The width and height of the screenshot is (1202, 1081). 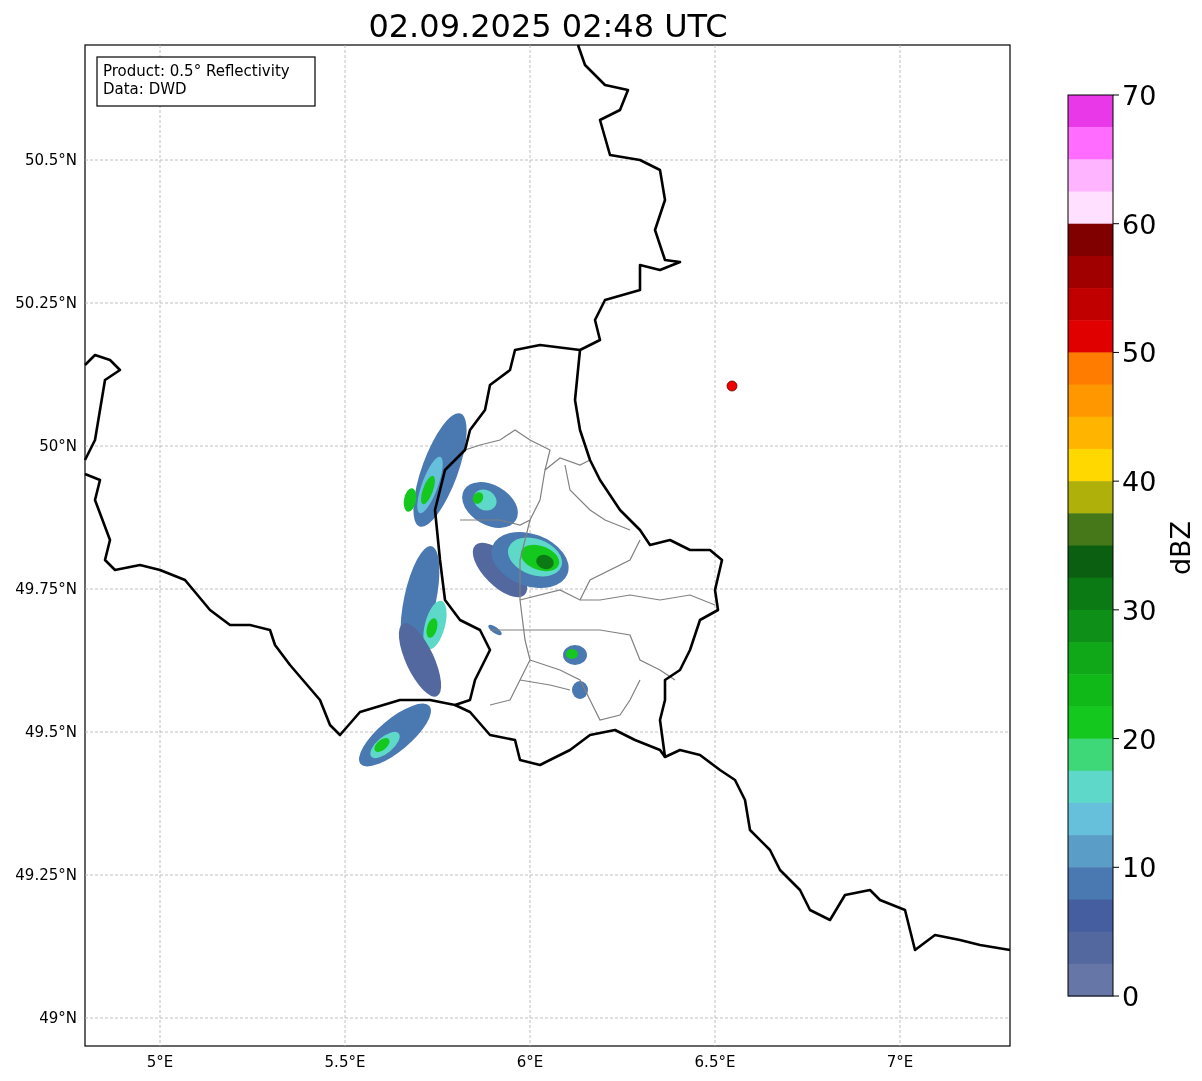 I want to click on colorbar-tick-label: 40, so click(x=1139, y=482).